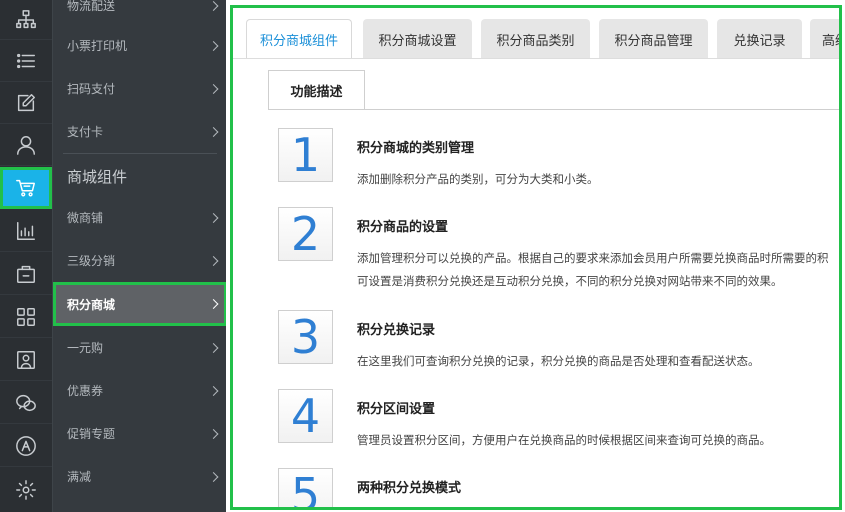  Describe the element at coordinates (305, 487) in the screenshot. I see `feature-number: 5` at that location.